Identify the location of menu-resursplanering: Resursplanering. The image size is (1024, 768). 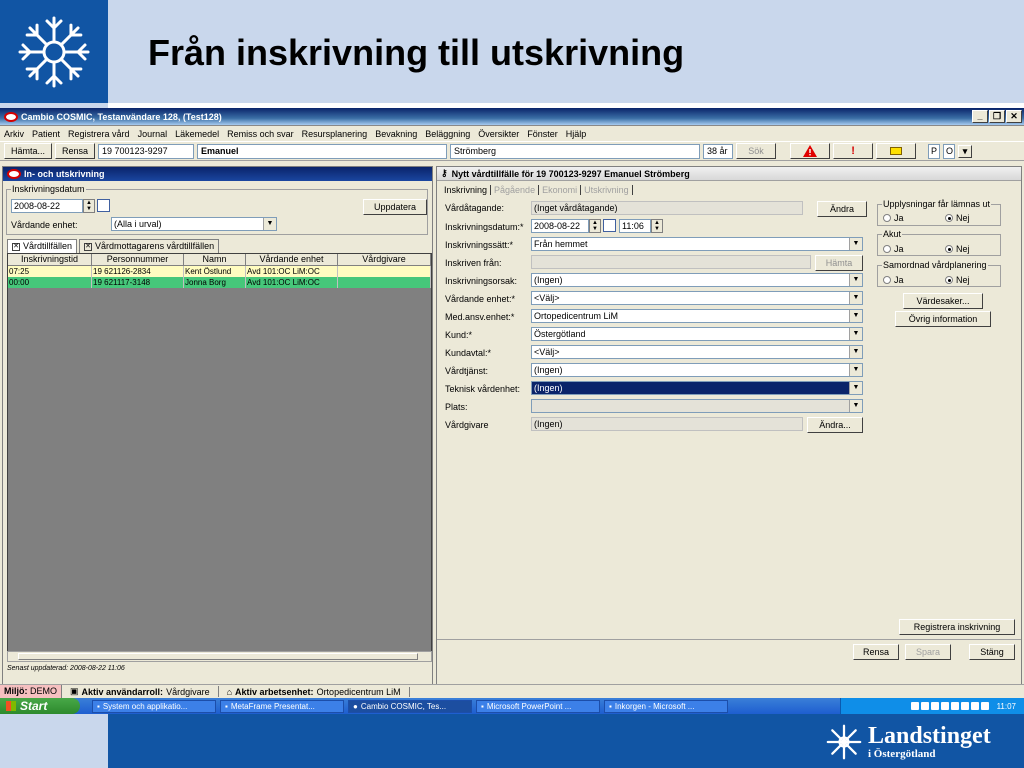
(335, 134).